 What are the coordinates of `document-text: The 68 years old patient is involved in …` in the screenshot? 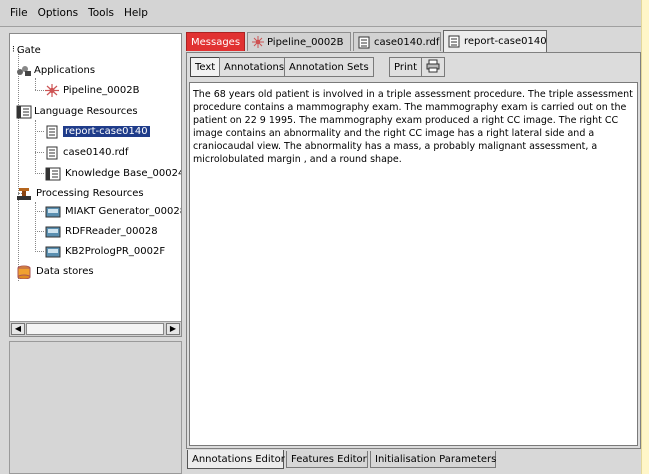 It's located at (413, 127).